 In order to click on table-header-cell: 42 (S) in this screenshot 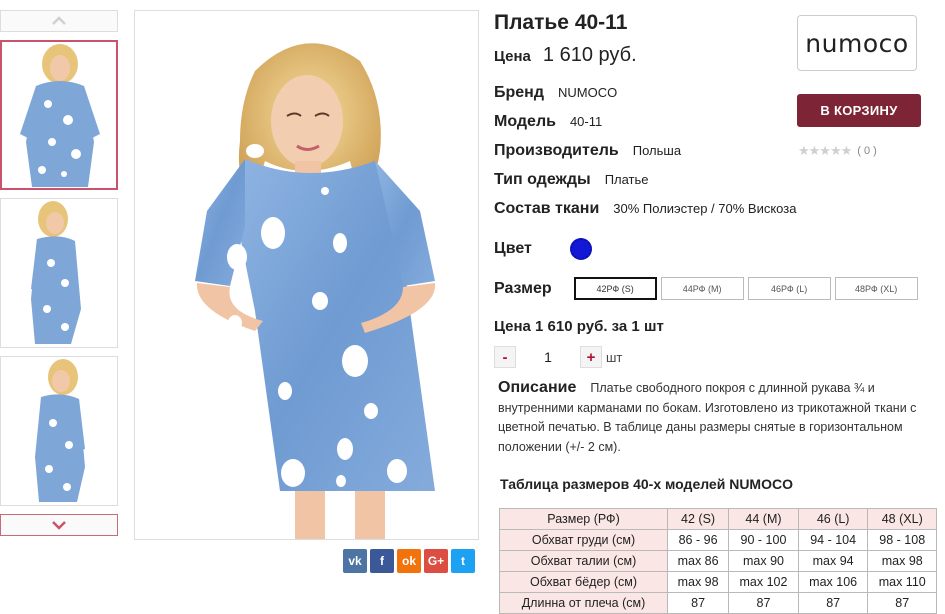, I will do `click(698, 519)`.